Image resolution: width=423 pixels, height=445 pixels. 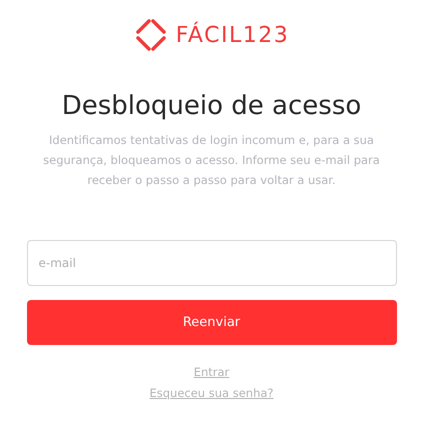 I want to click on logo-text: FÁCIL123, so click(x=233, y=35).